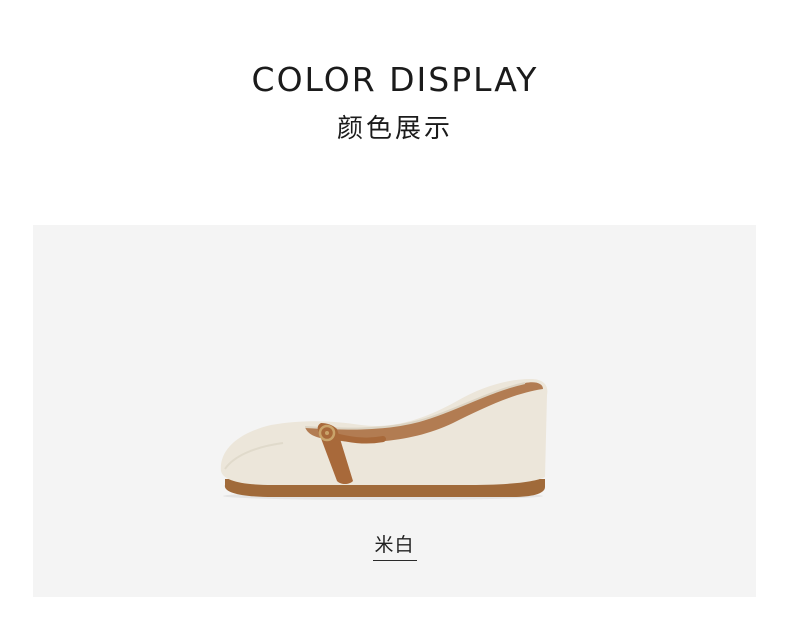  What do you see at coordinates (394, 129) in the screenshot?
I see `page-title-cn: 颜色展示` at bounding box center [394, 129].